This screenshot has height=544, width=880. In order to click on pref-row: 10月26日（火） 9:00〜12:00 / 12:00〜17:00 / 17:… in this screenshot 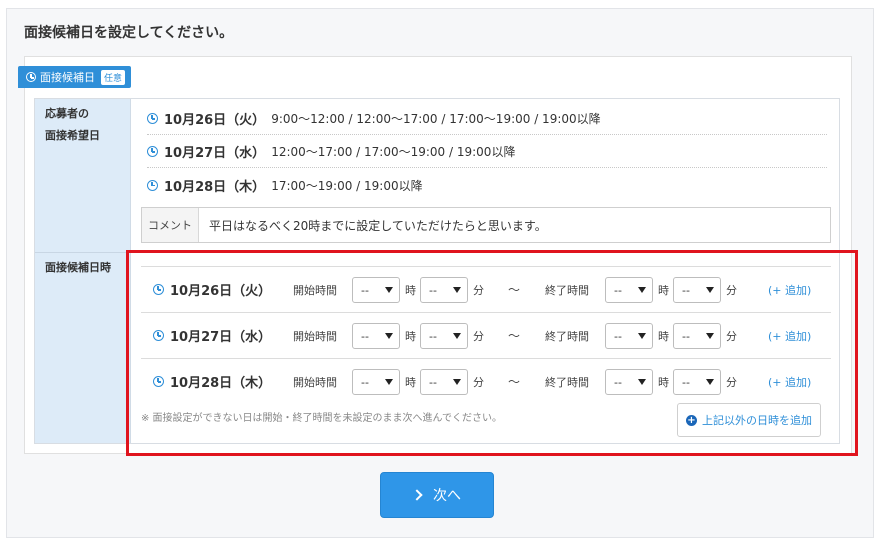, I will do `click(487, 119)`.